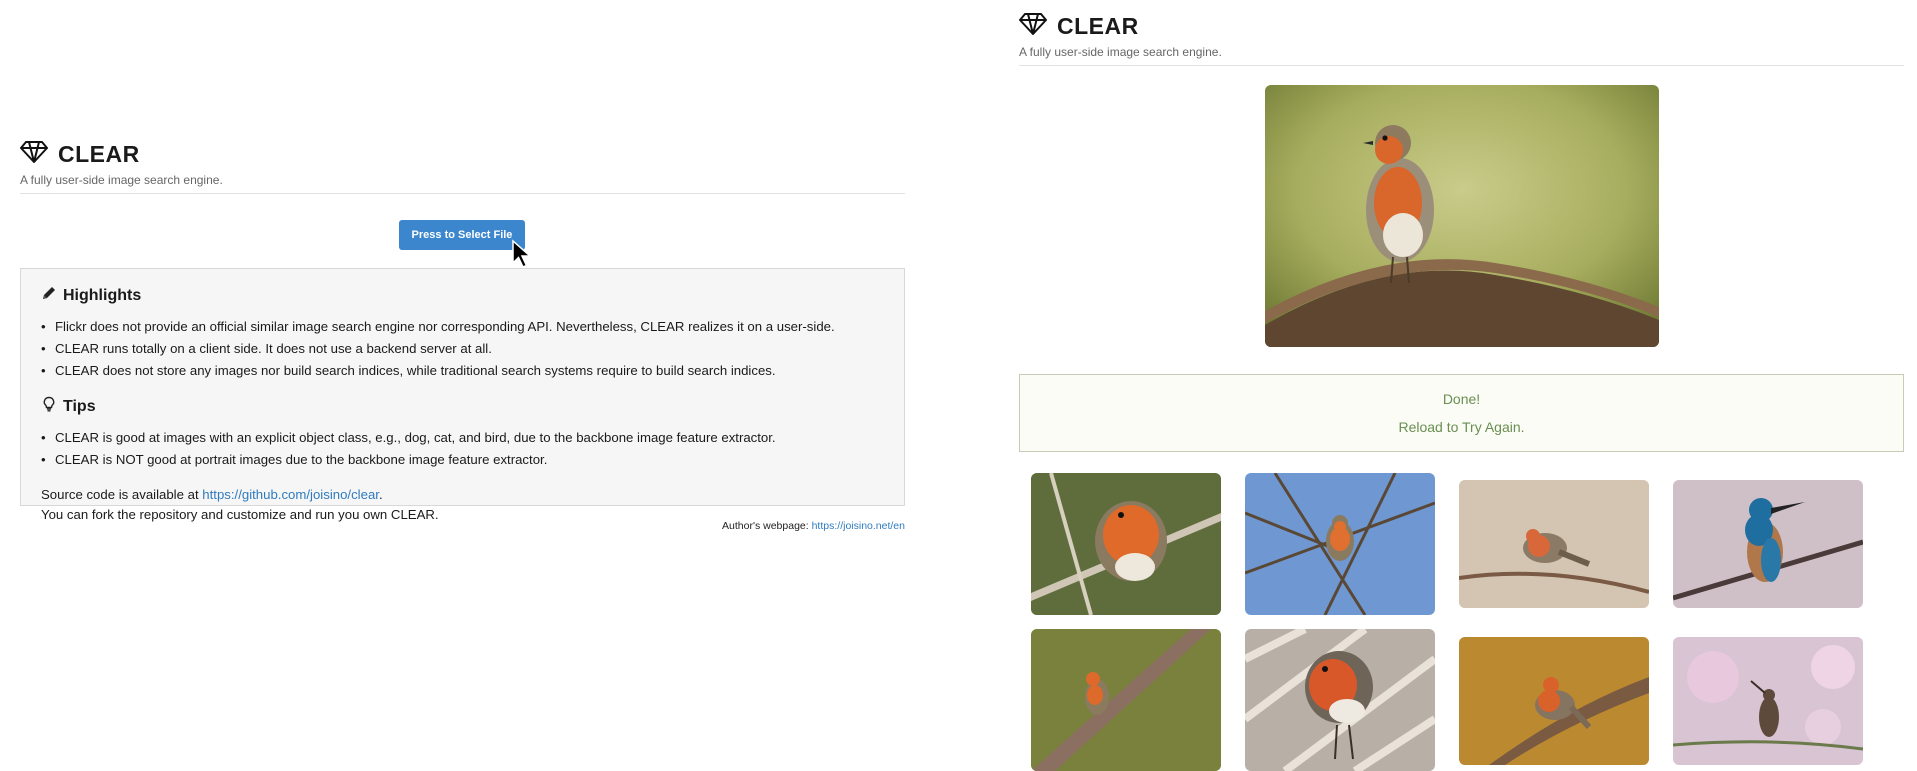 This screenshot has width=1917, height=771. What do you see at coordinates (1461, 413) in the screenshot?
I see `status-panel: Done! Reload to Try Again.` at bounding box center [1461, 413].